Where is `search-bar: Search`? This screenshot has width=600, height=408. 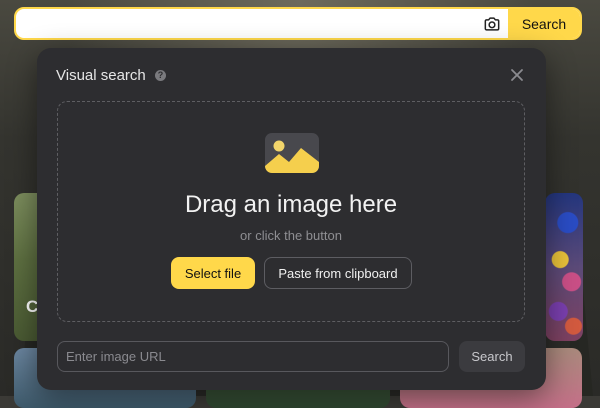 search-bar: Search is located at coordinates (298, 23).